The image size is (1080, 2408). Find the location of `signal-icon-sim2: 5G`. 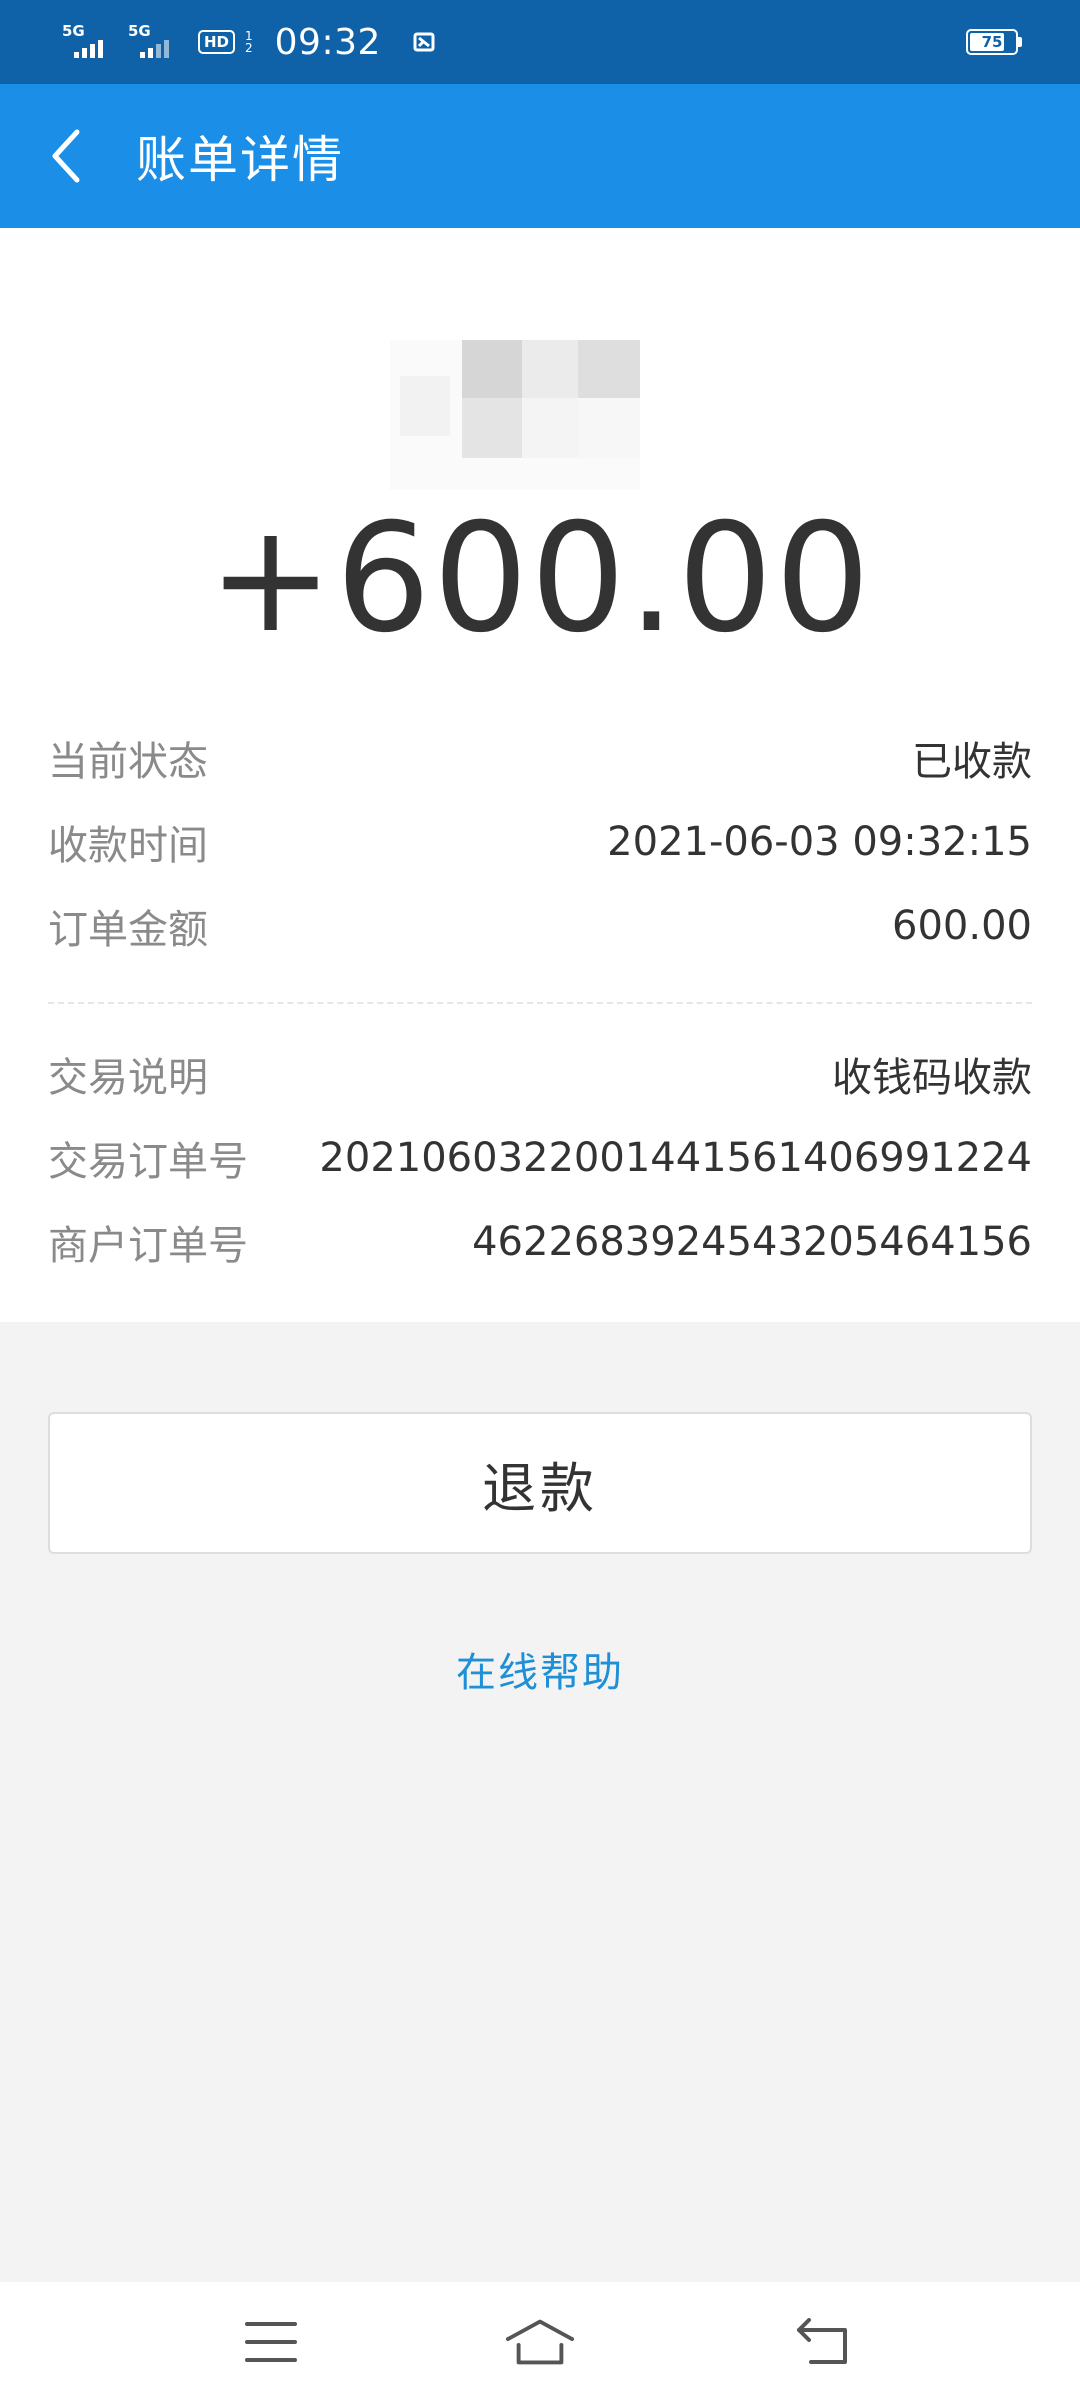

signal-icon-sim2: 5G is located at coordinates (156, 42).